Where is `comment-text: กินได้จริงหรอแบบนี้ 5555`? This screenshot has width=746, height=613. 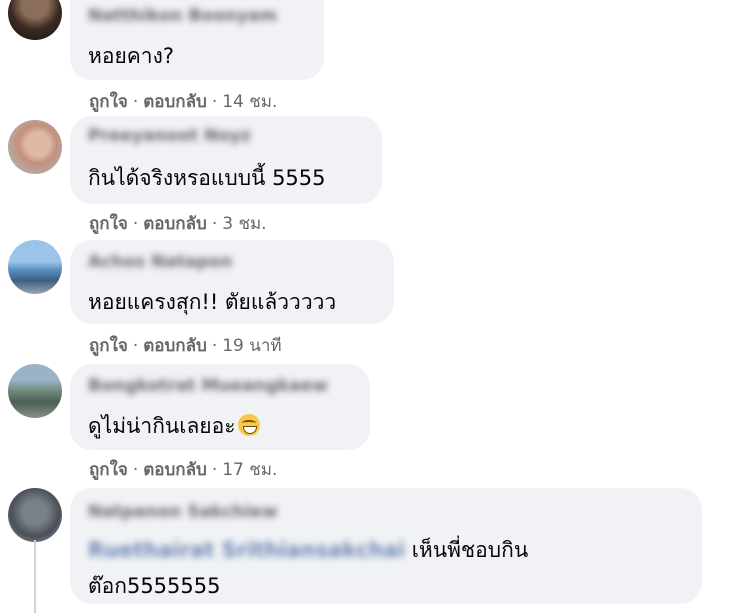 comment-text: กินได้จริงหรอแบบนี้ 5555 is located at coordinates (207, 178).